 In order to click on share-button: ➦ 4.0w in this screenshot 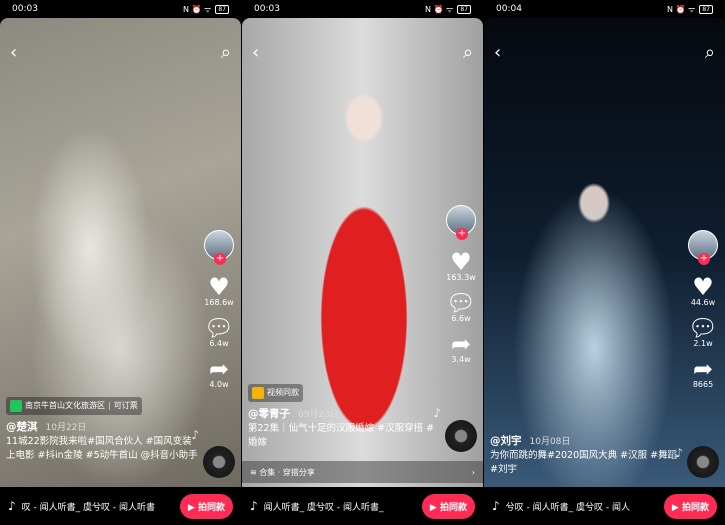, I will do `click(219, 372)`.